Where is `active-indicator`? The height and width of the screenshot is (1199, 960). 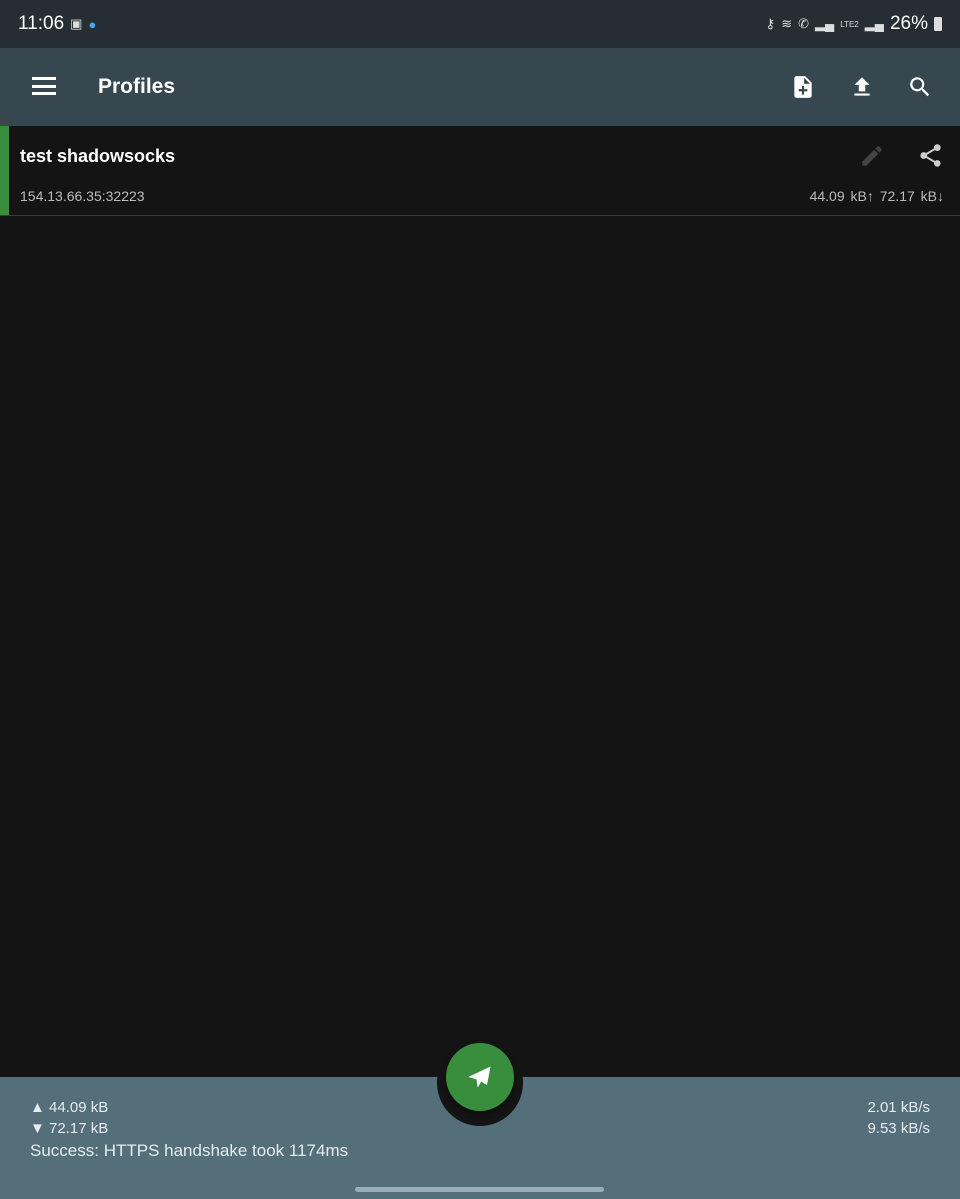
active-indicator is located at coordinates (4, 170).